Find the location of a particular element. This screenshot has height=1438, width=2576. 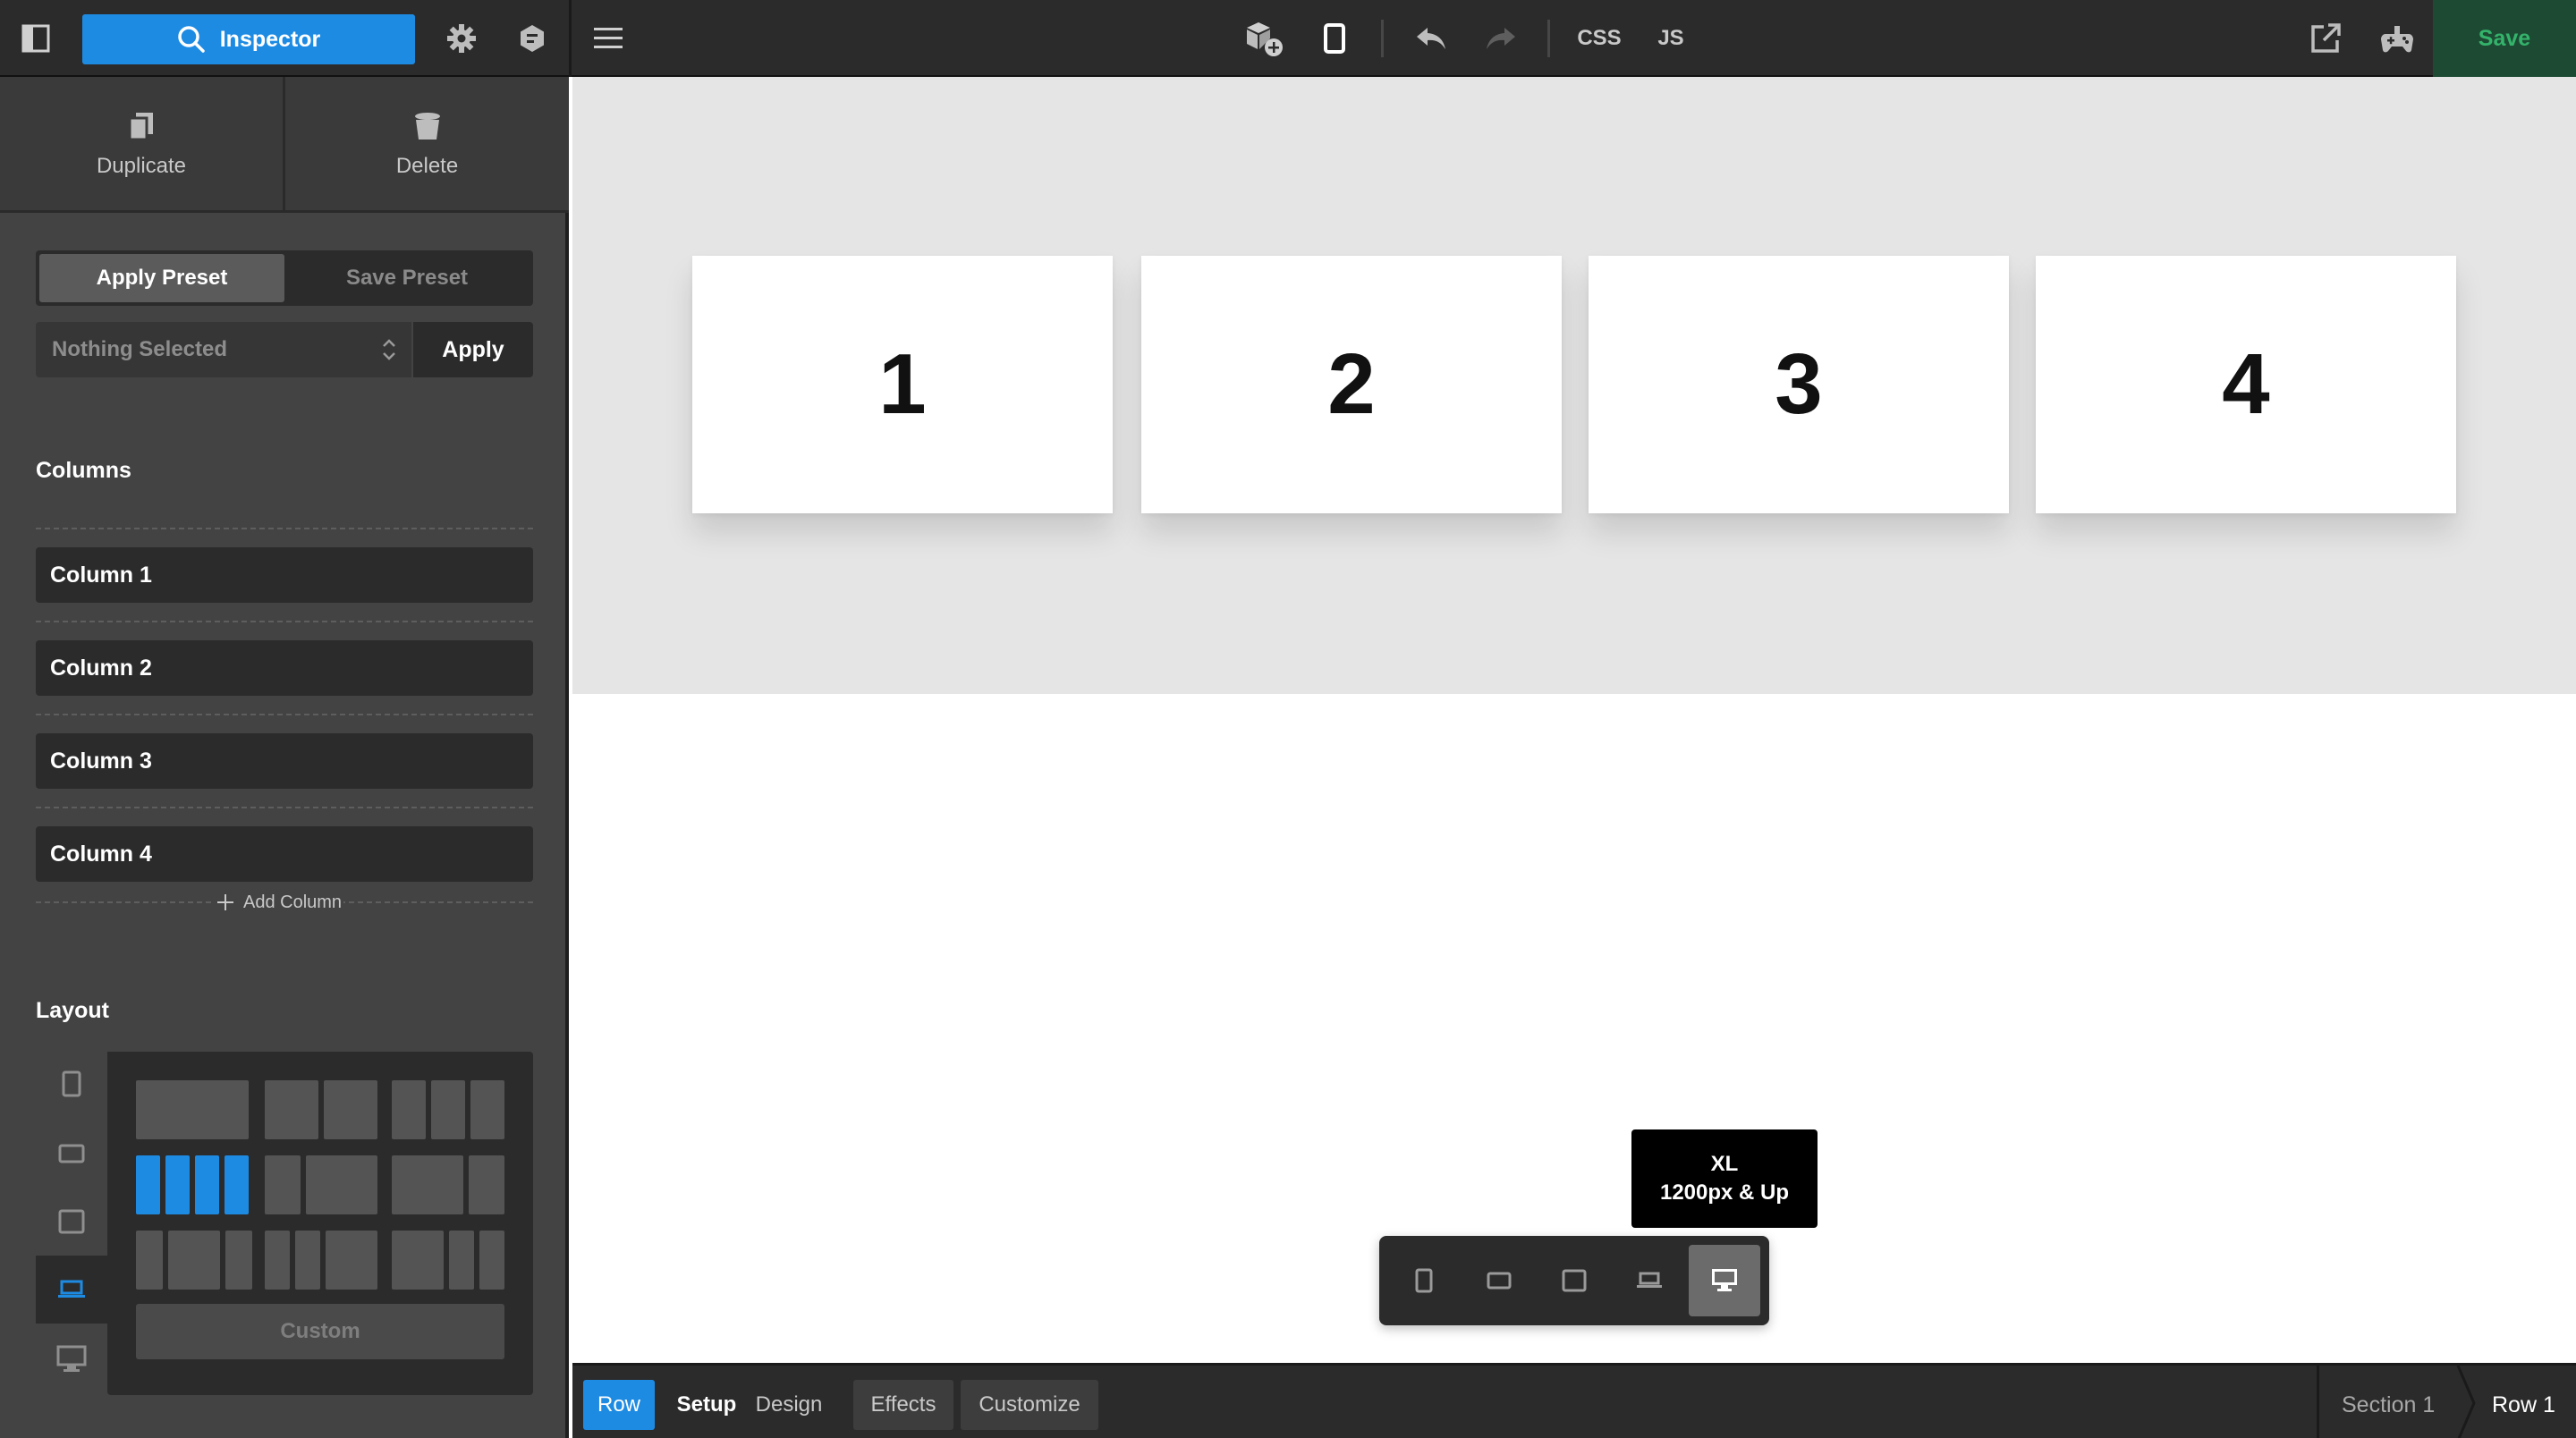

hexagon-icon is located at coordinates (532, 38).